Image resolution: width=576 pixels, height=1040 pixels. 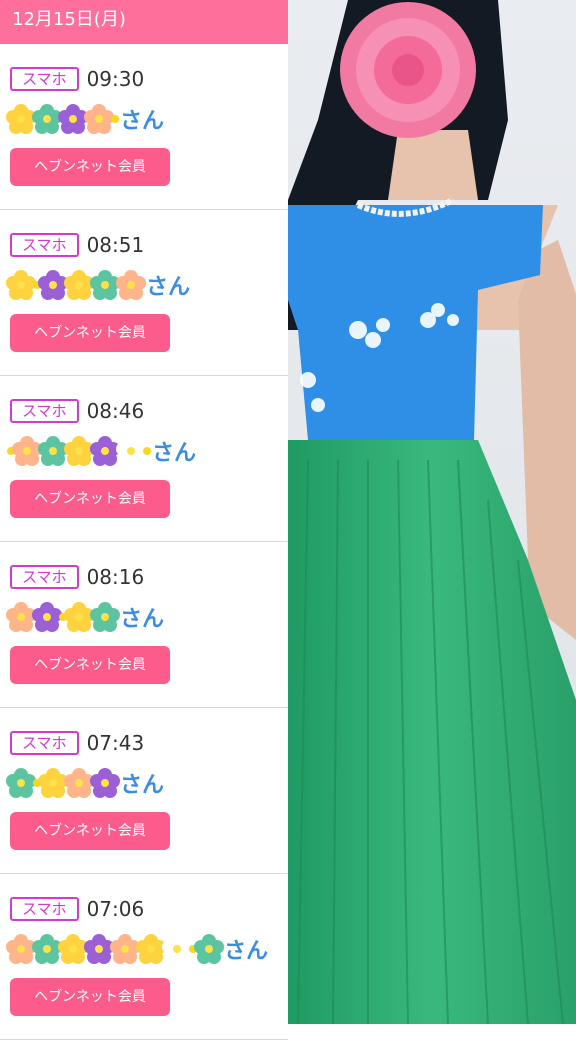 I want to click on entry-meta: スマホ 07:43, so click(x=77, y=743).